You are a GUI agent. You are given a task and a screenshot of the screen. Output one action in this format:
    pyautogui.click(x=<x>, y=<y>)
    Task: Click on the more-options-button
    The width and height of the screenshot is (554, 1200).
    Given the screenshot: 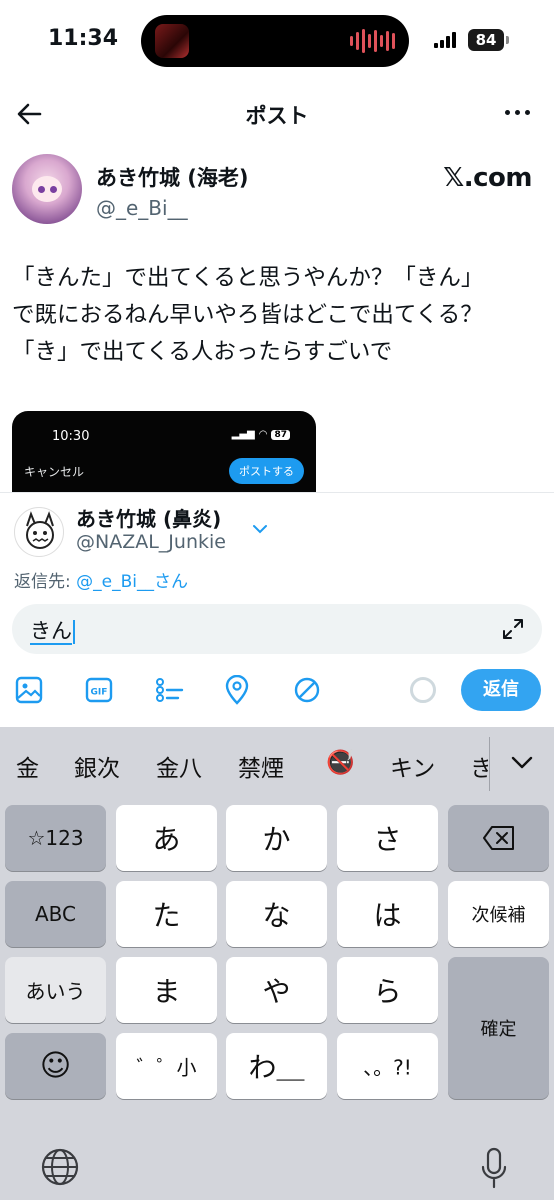 What is the action you would take?
    pyautogui.click(x=517, y=112)
    